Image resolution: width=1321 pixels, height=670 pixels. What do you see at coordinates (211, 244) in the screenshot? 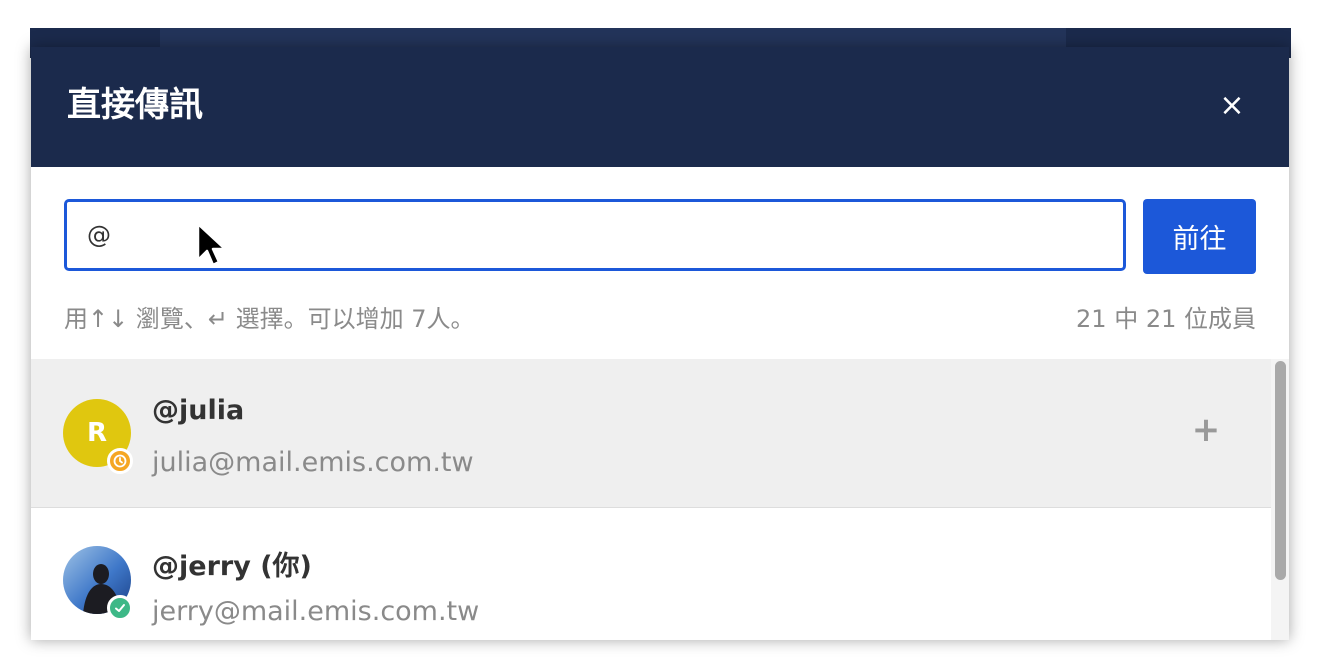
I see `mouse-cursor-icon` at bounding box center [211, 244].